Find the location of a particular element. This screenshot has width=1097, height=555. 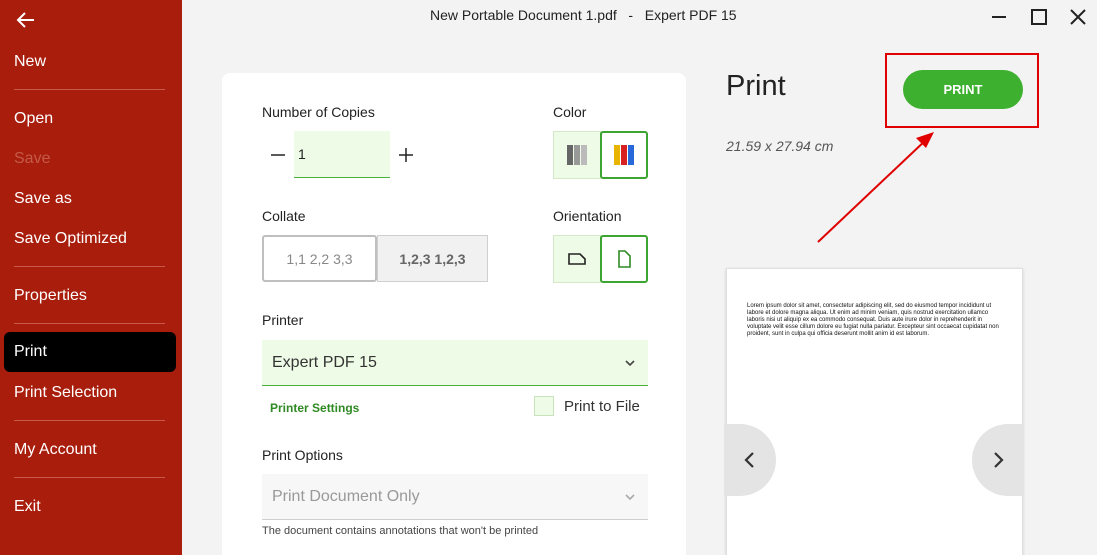

sidebar-item-save-as: Save as is located at coordinates (43, 199).